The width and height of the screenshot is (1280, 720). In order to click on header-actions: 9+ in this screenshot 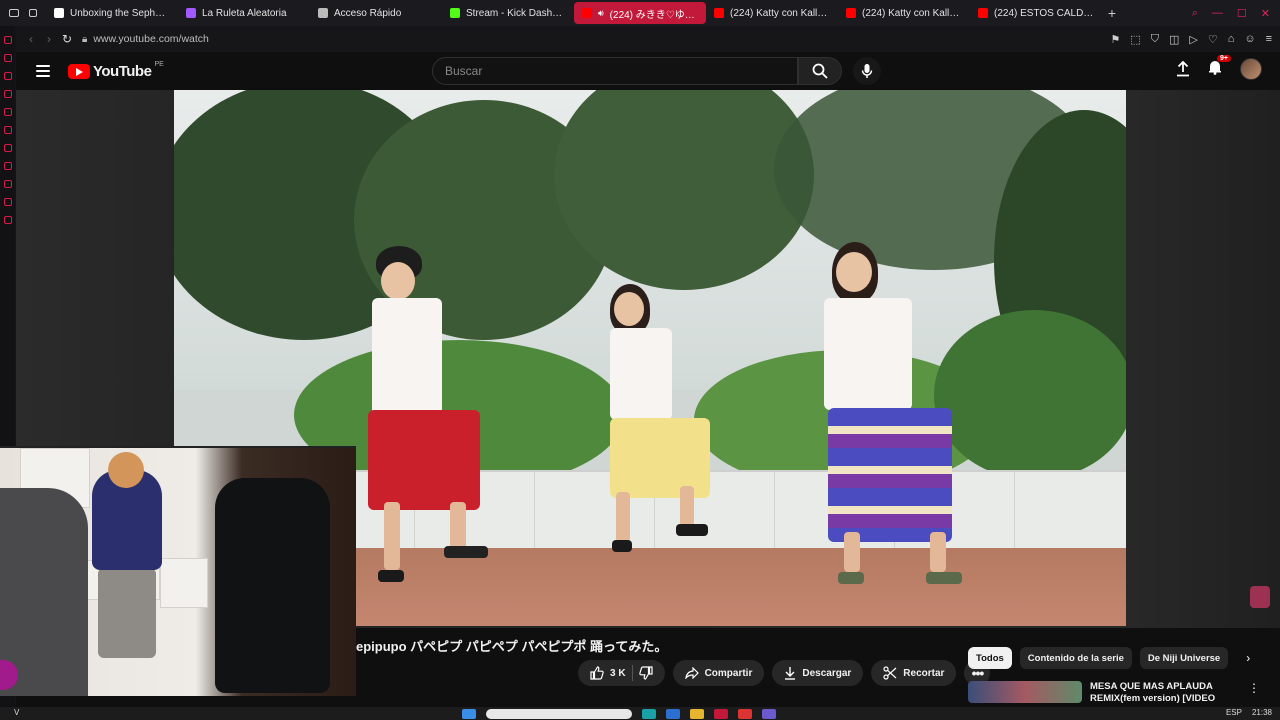, I will do `click(1219, 67)`.